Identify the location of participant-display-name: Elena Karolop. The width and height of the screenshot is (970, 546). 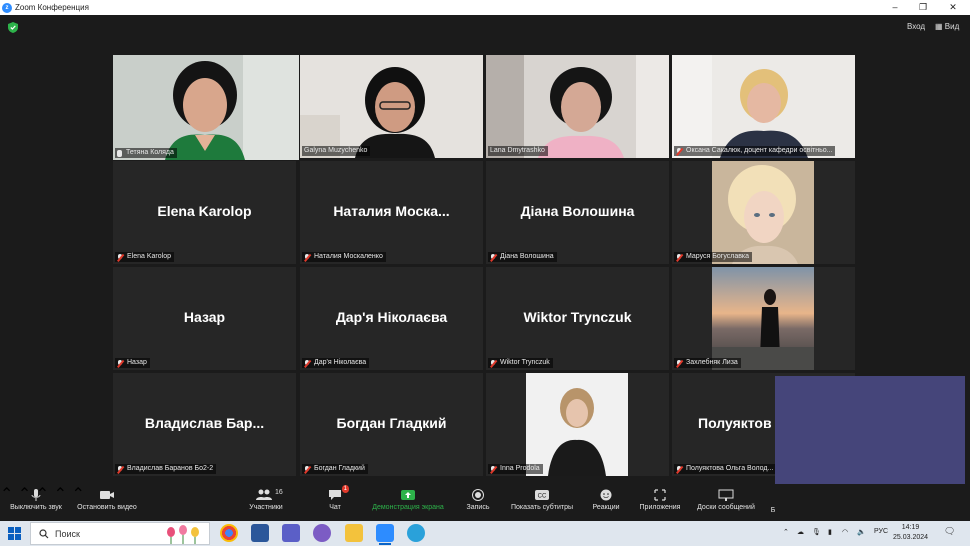
(204, 211).